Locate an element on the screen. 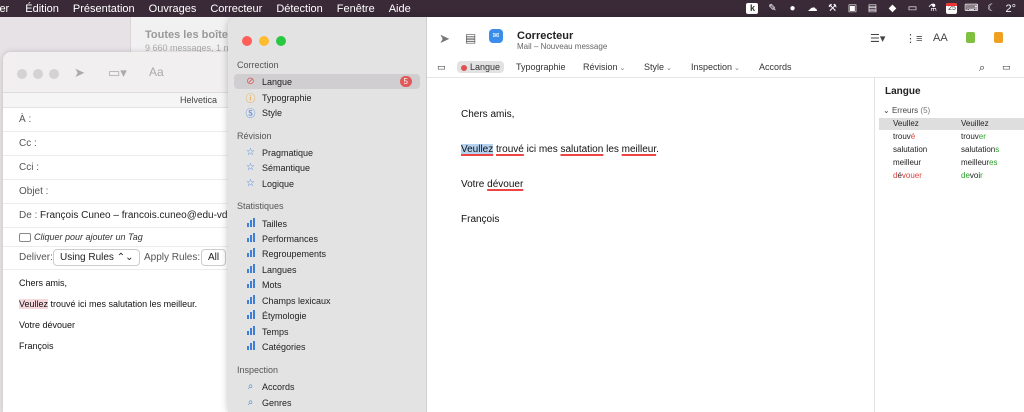  orange-book-icon is located at coordinates (998, 37).